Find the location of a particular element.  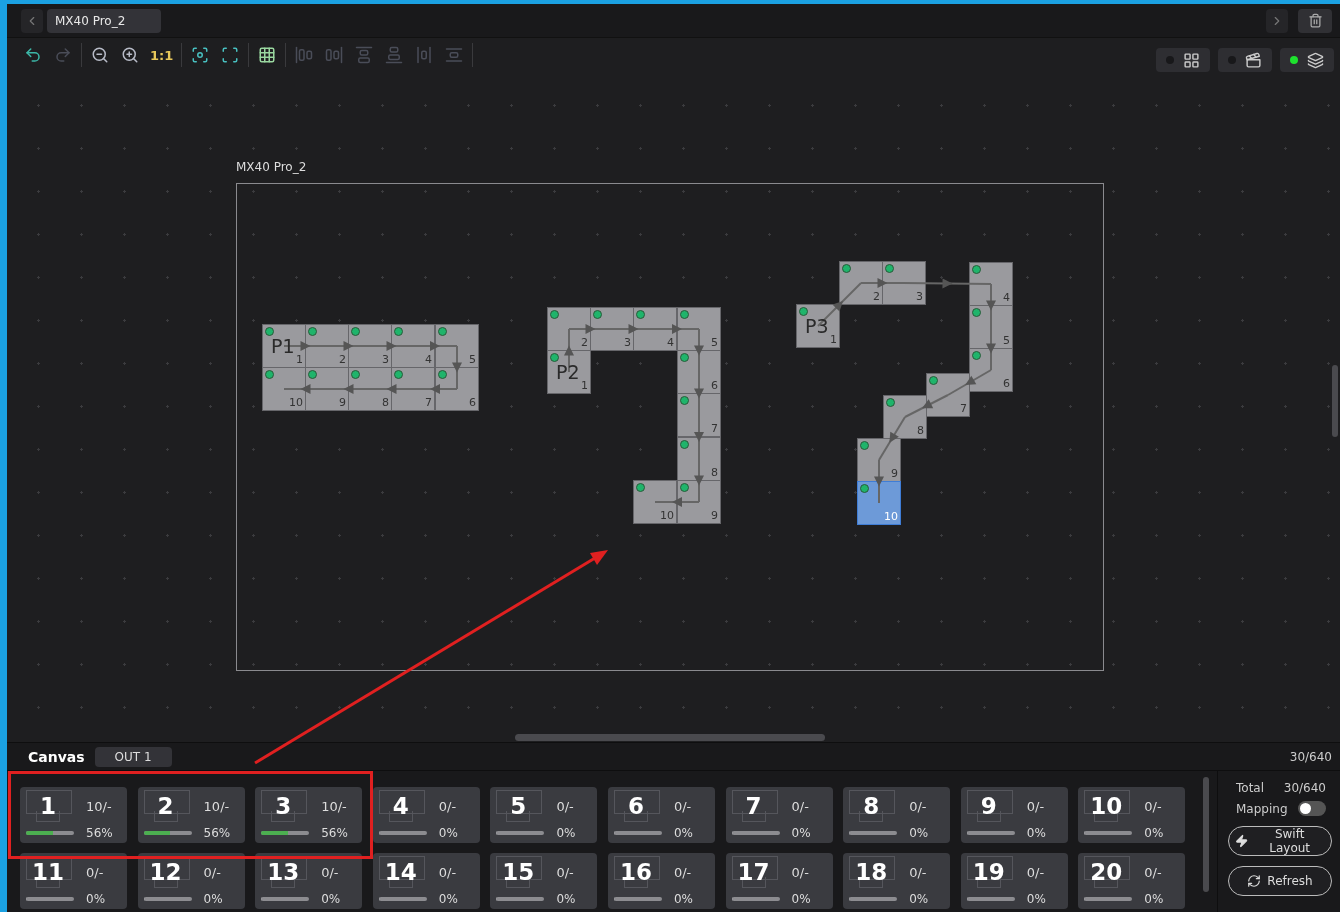

zoom-in-icon is located at coordinates (130, 55).